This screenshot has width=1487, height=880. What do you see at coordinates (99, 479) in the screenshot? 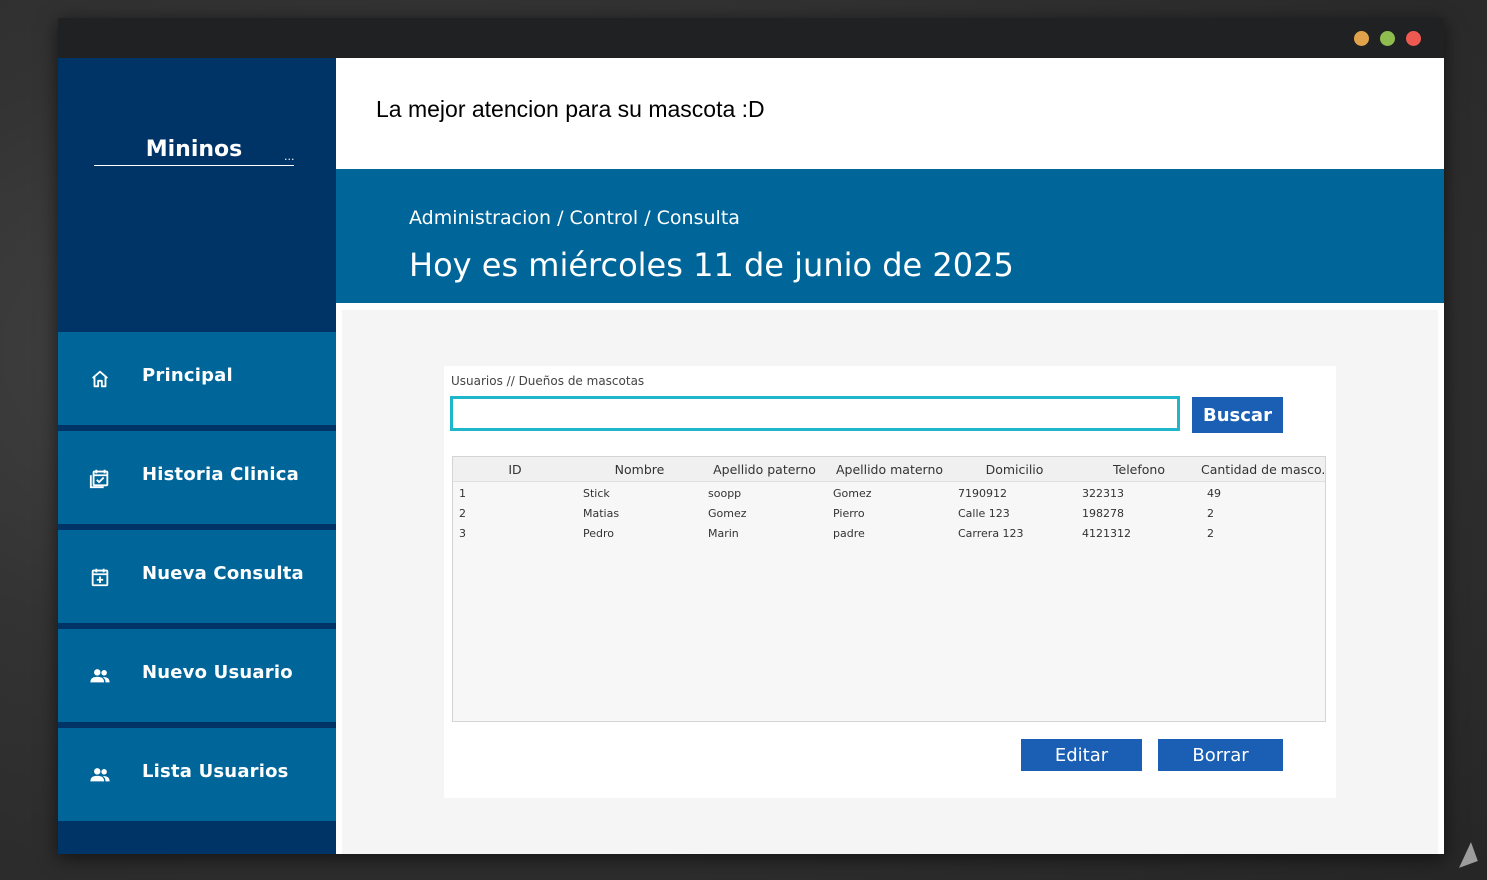
I see `calendar-check-icon` at bounding box center [99, 479].